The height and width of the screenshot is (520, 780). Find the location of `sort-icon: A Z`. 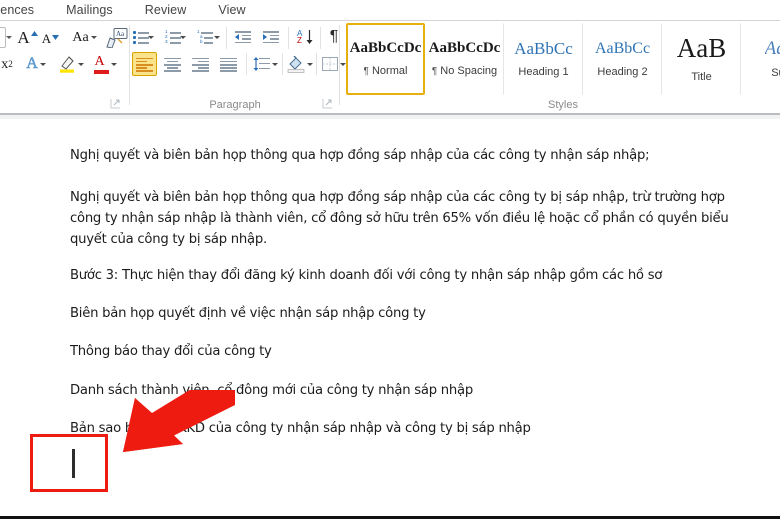

sort-icon: A Z is located at coordinates (305, 37).